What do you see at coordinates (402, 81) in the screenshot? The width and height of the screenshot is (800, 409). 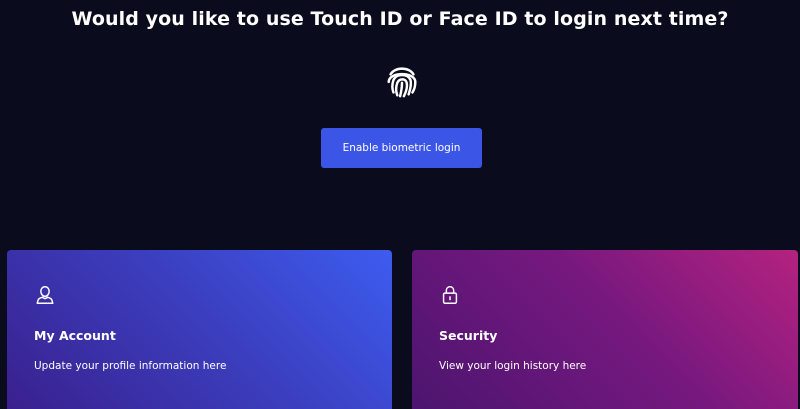 I see `fingerprint-icon` at bounding box center [402, 81].